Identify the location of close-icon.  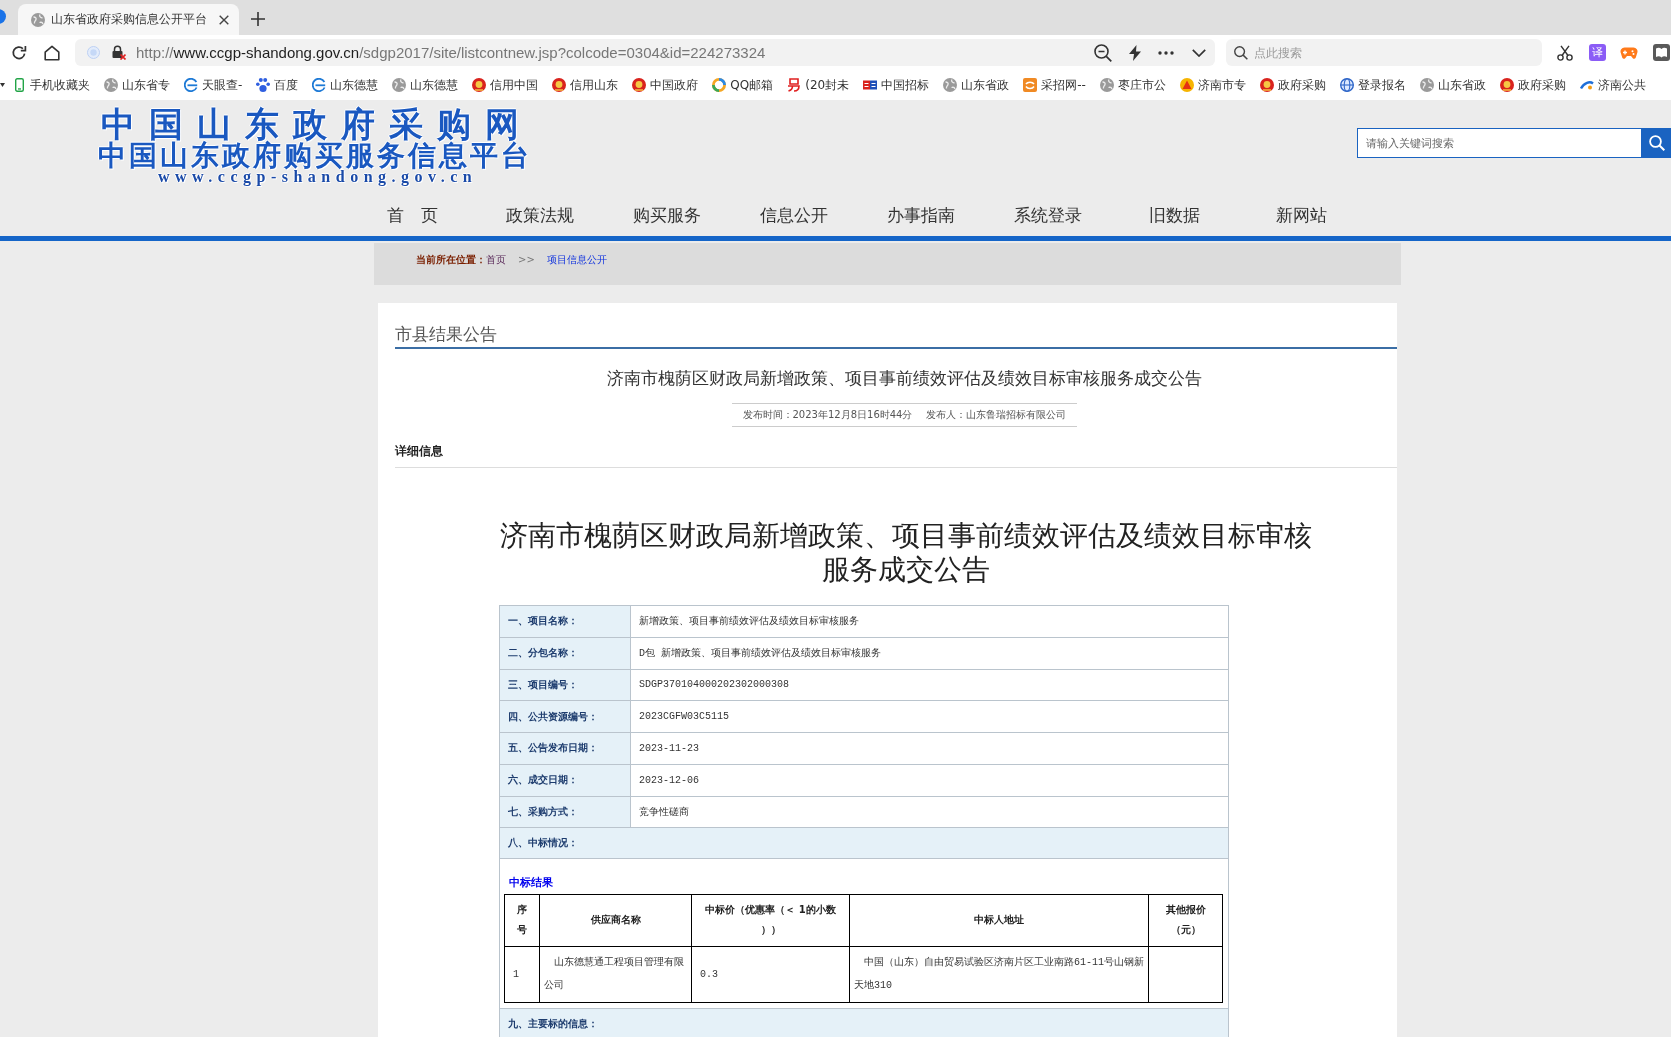
(224, 19).